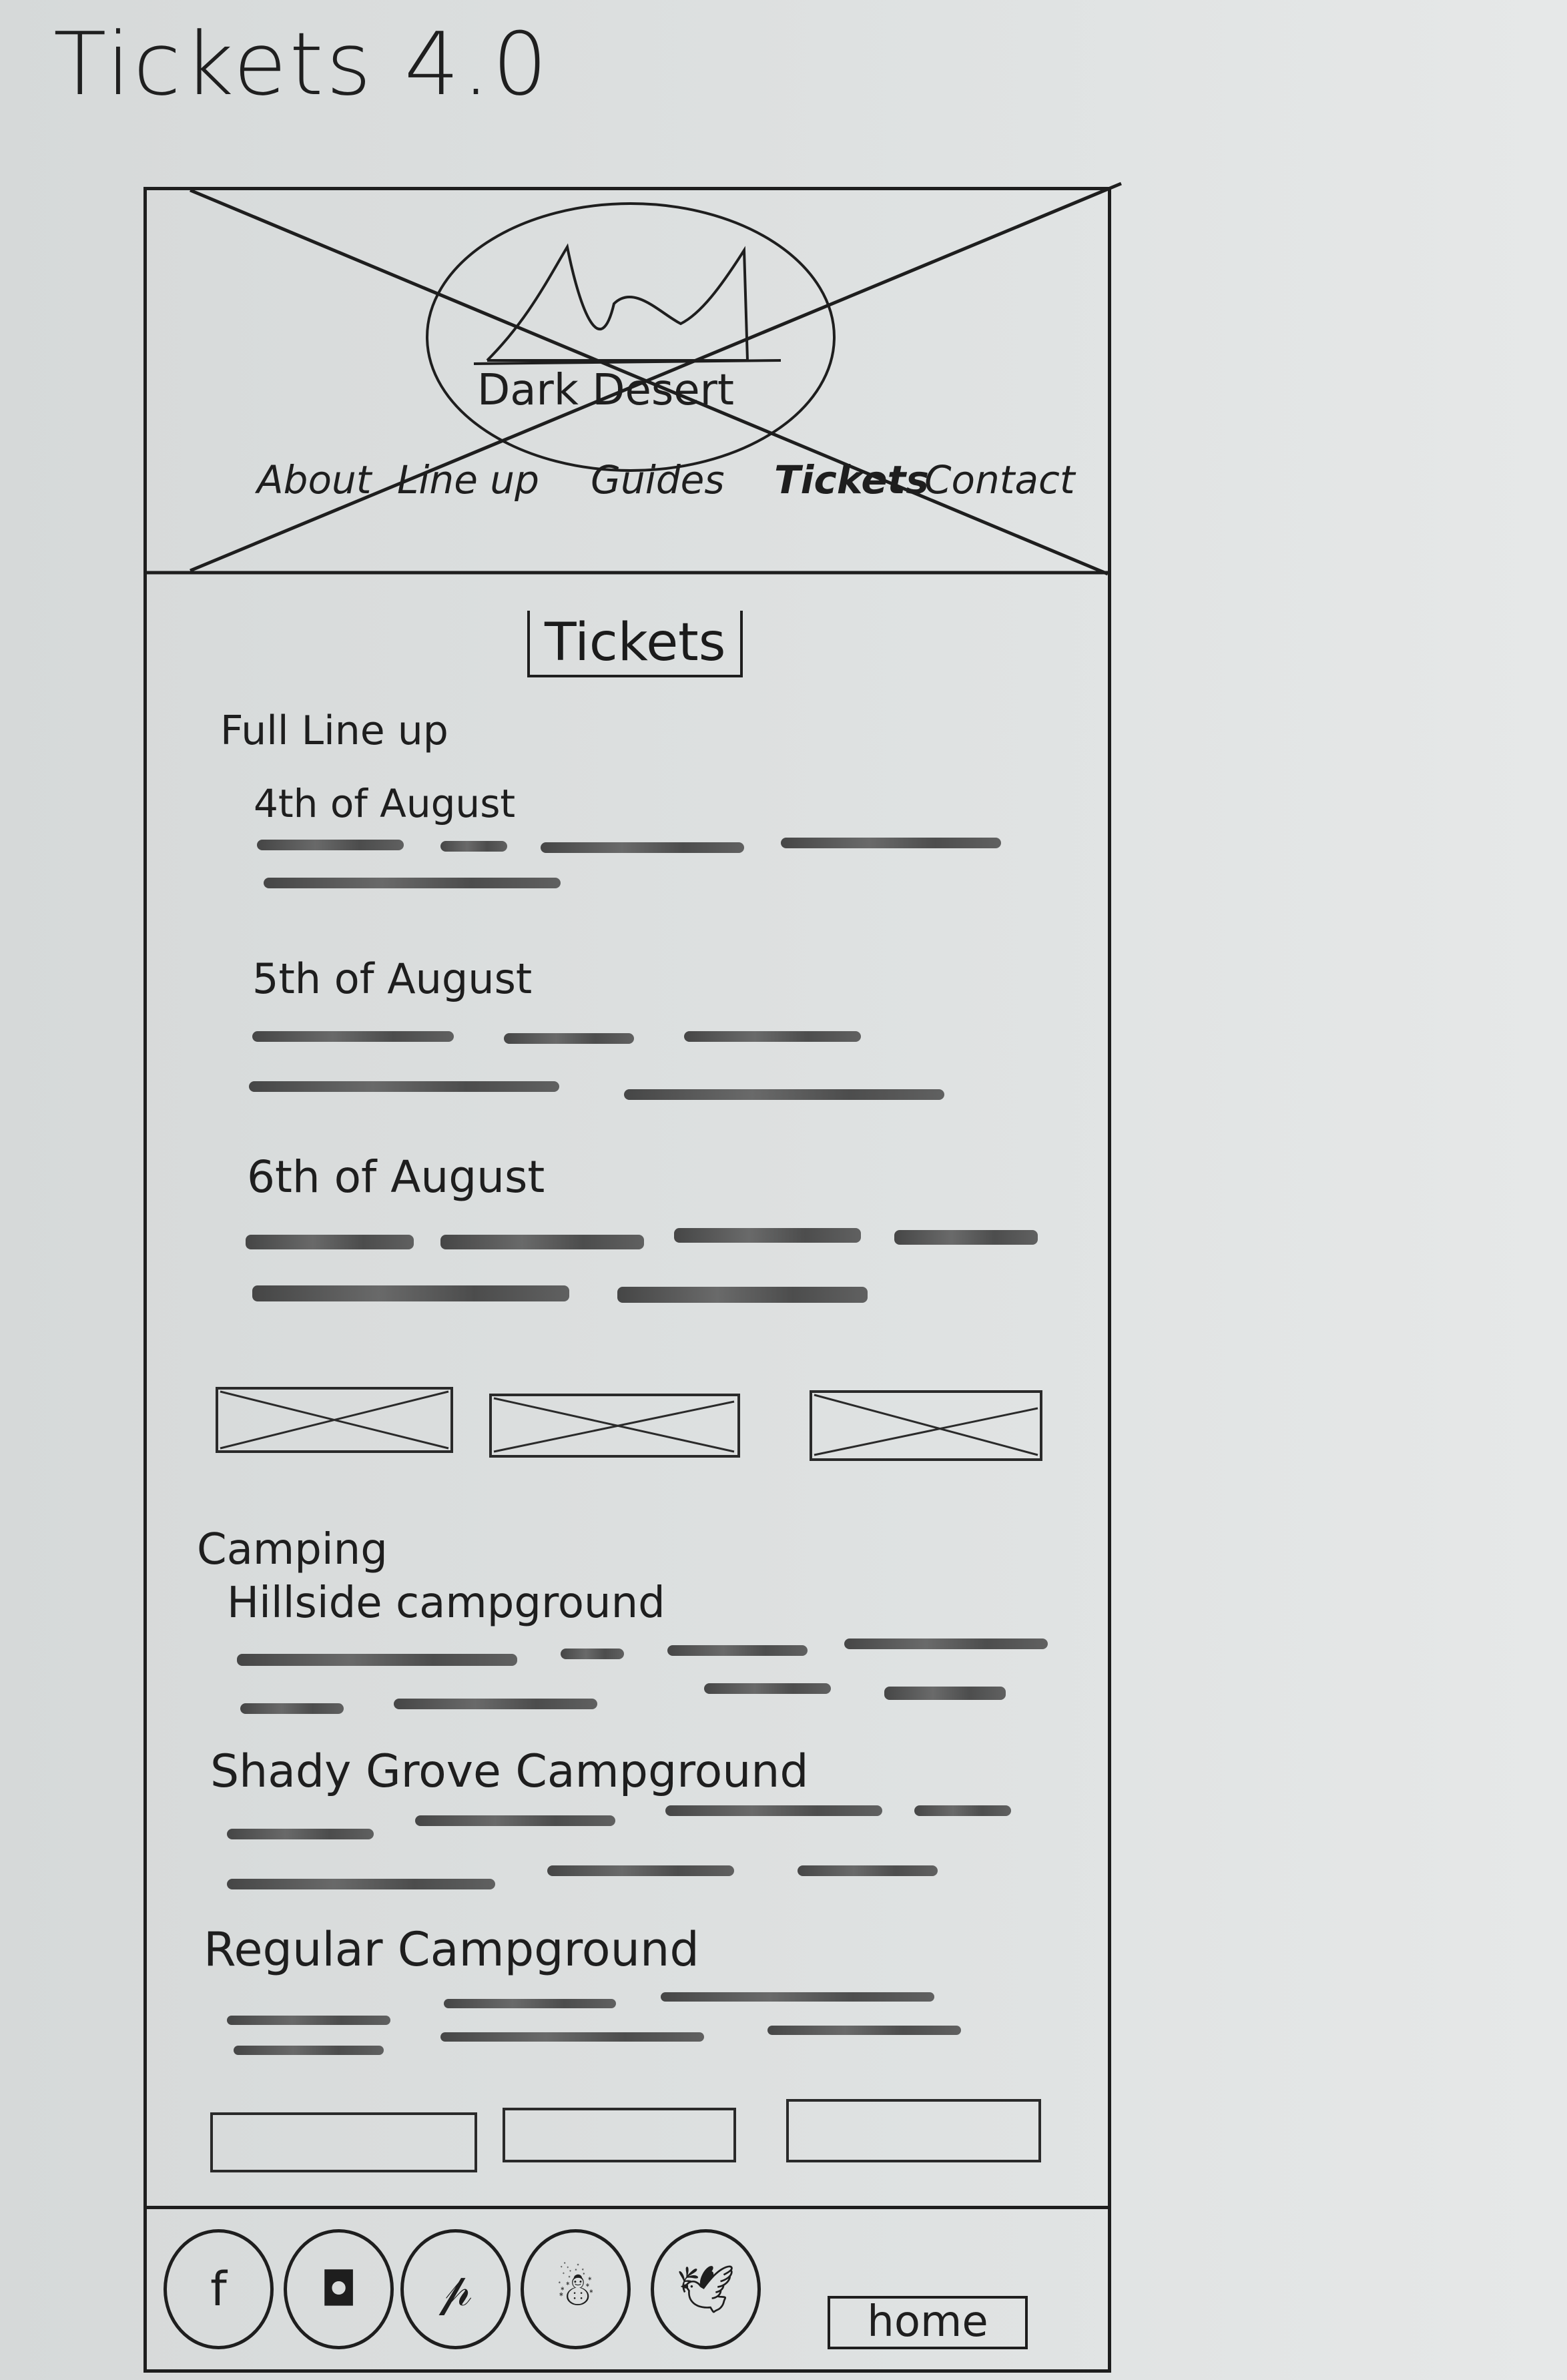 Image resolution: width=1567 pixels, height=2380 pixels. I want to click on campground-label: Regular Campground, so click(451, 1949).